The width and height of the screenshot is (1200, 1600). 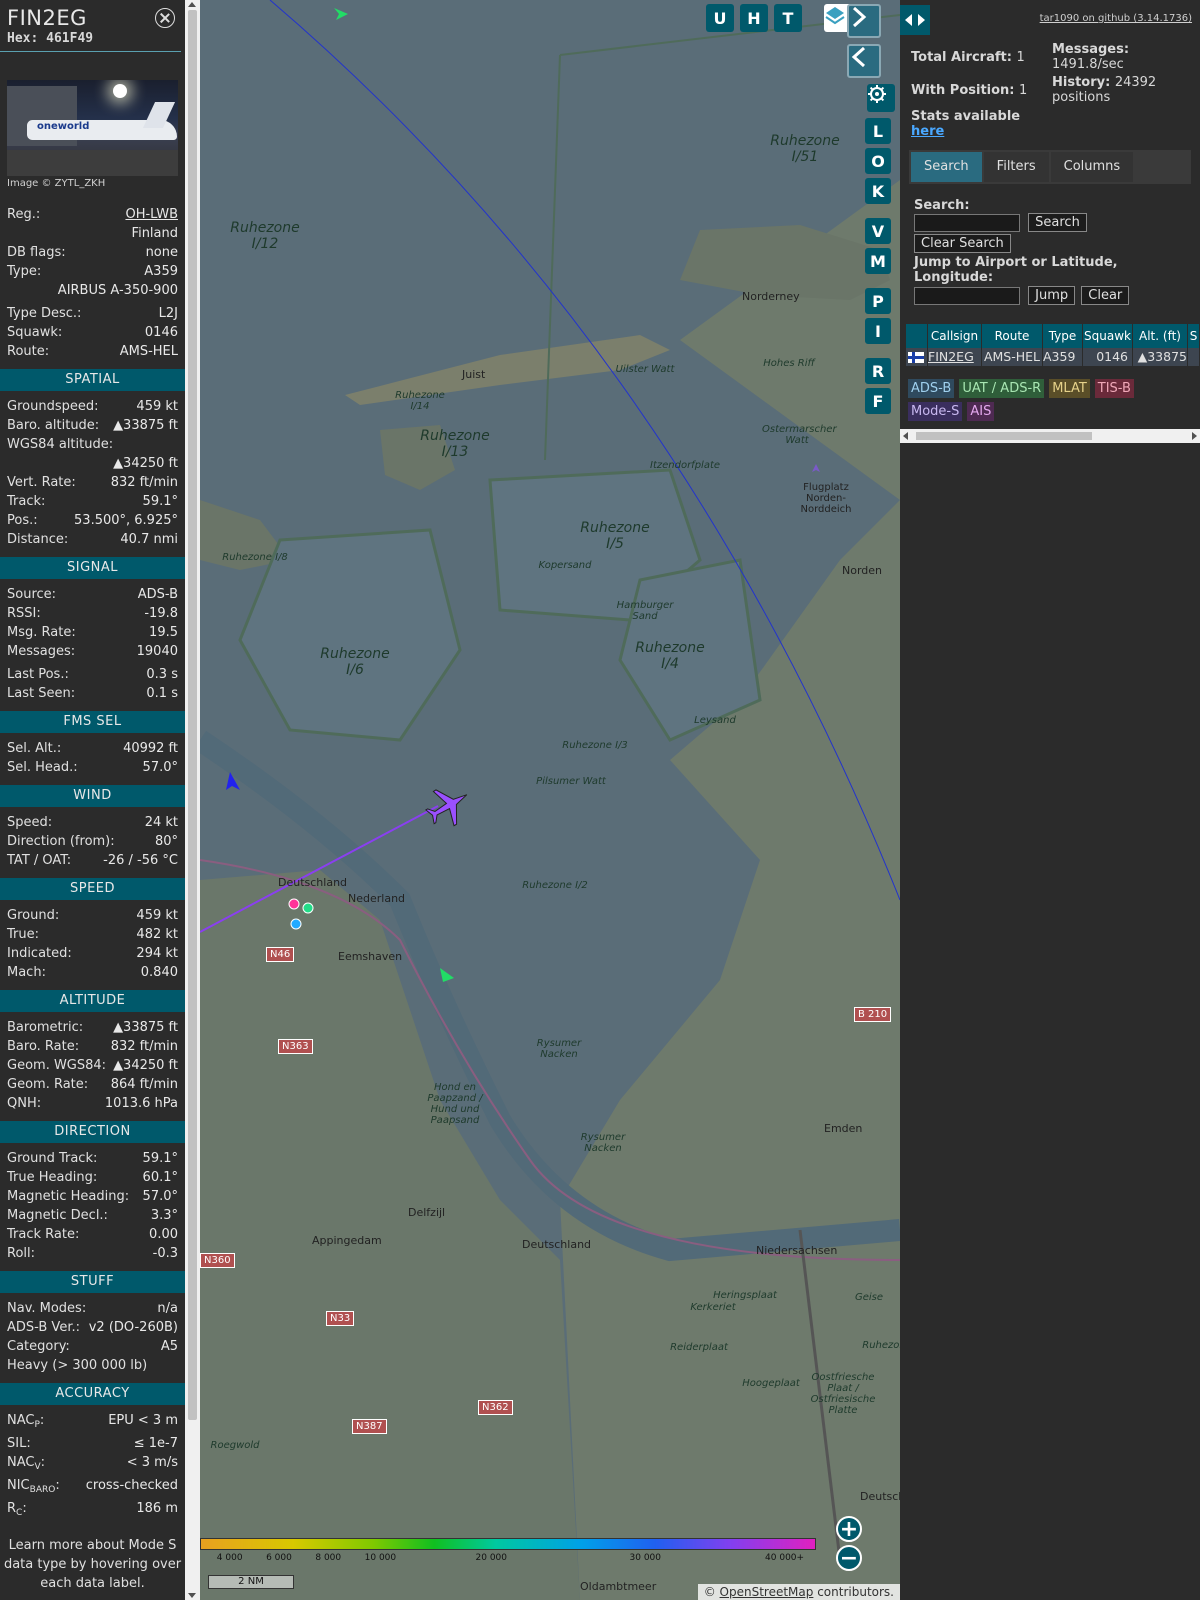 I want to click on info-row-label: Msg. Rate:, so click(x=41, y=632).